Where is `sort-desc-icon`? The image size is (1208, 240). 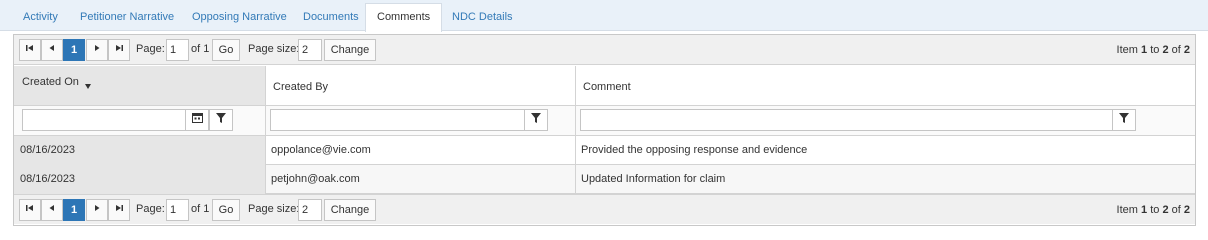
sort-desc-icon is located at coordinates (88, 86).